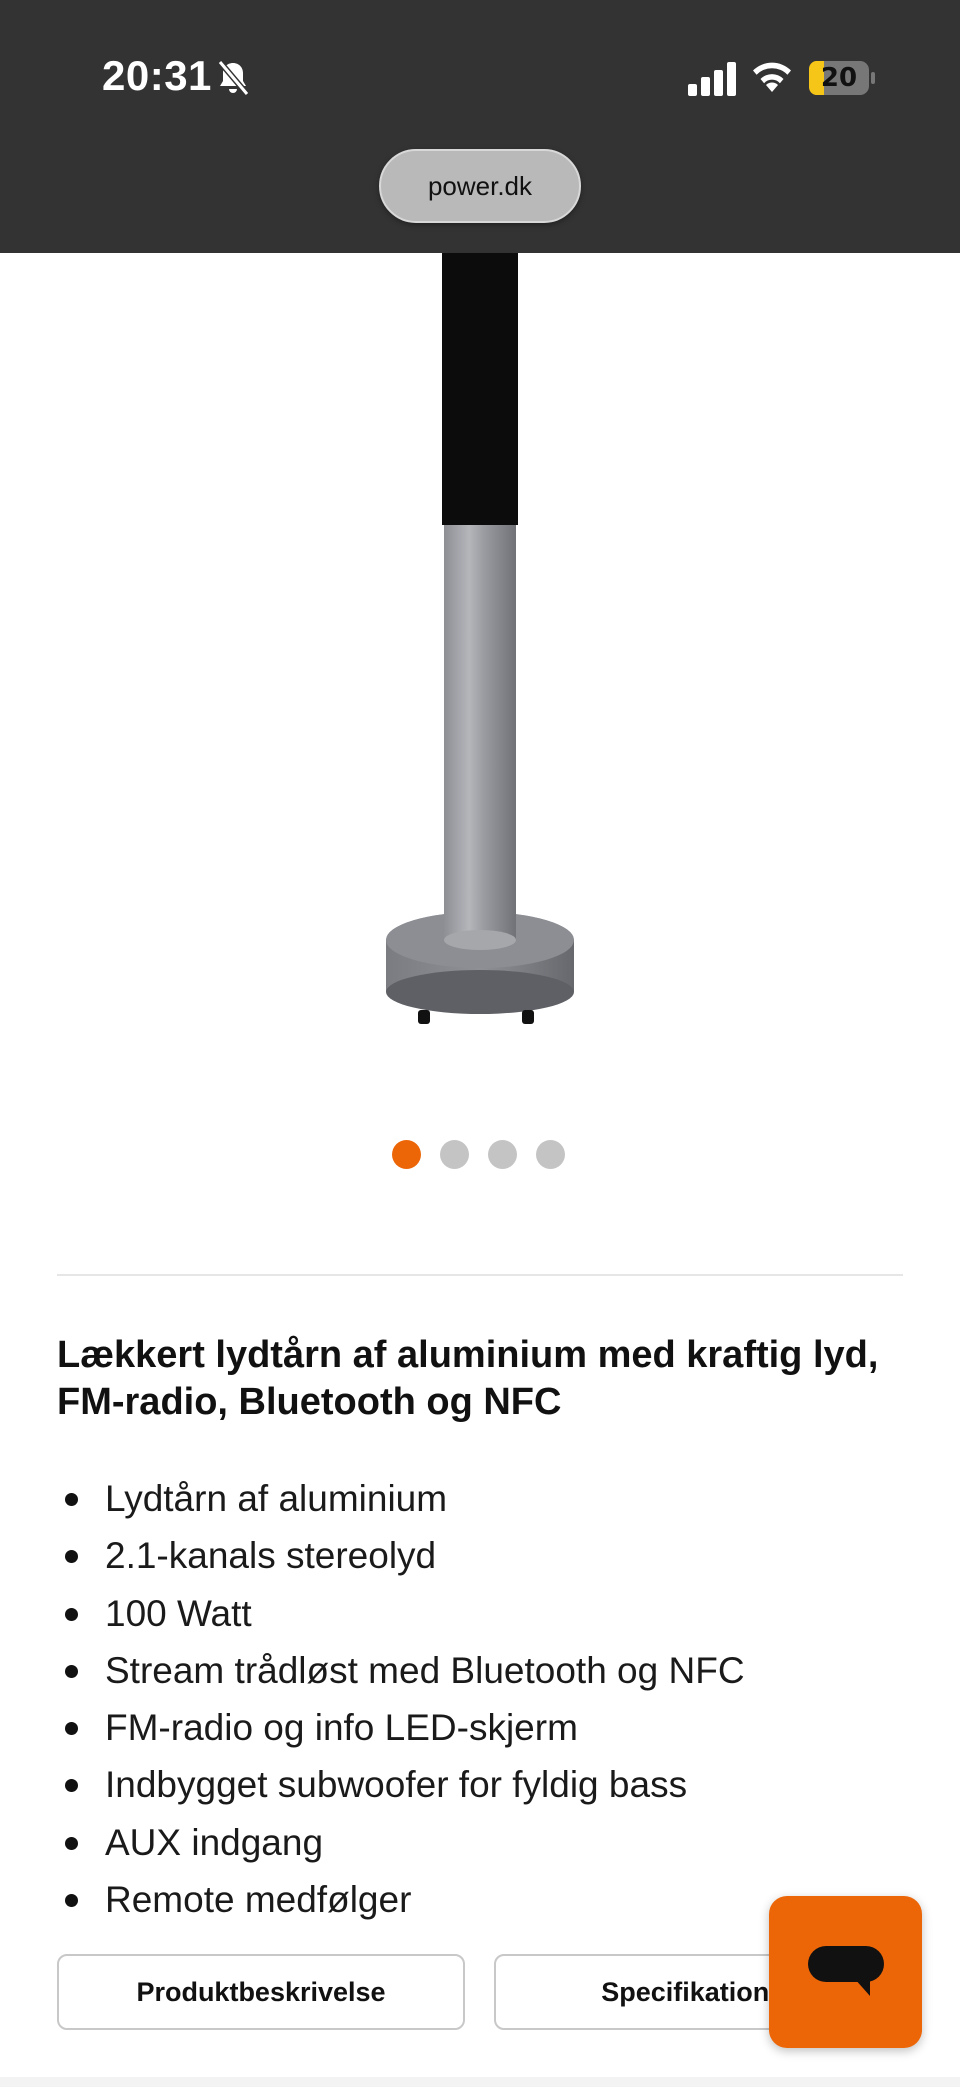 Image resolution: width=960 pixels, height=2087 pixels. I want to click on speaker-tower-image, so click(480, 640).